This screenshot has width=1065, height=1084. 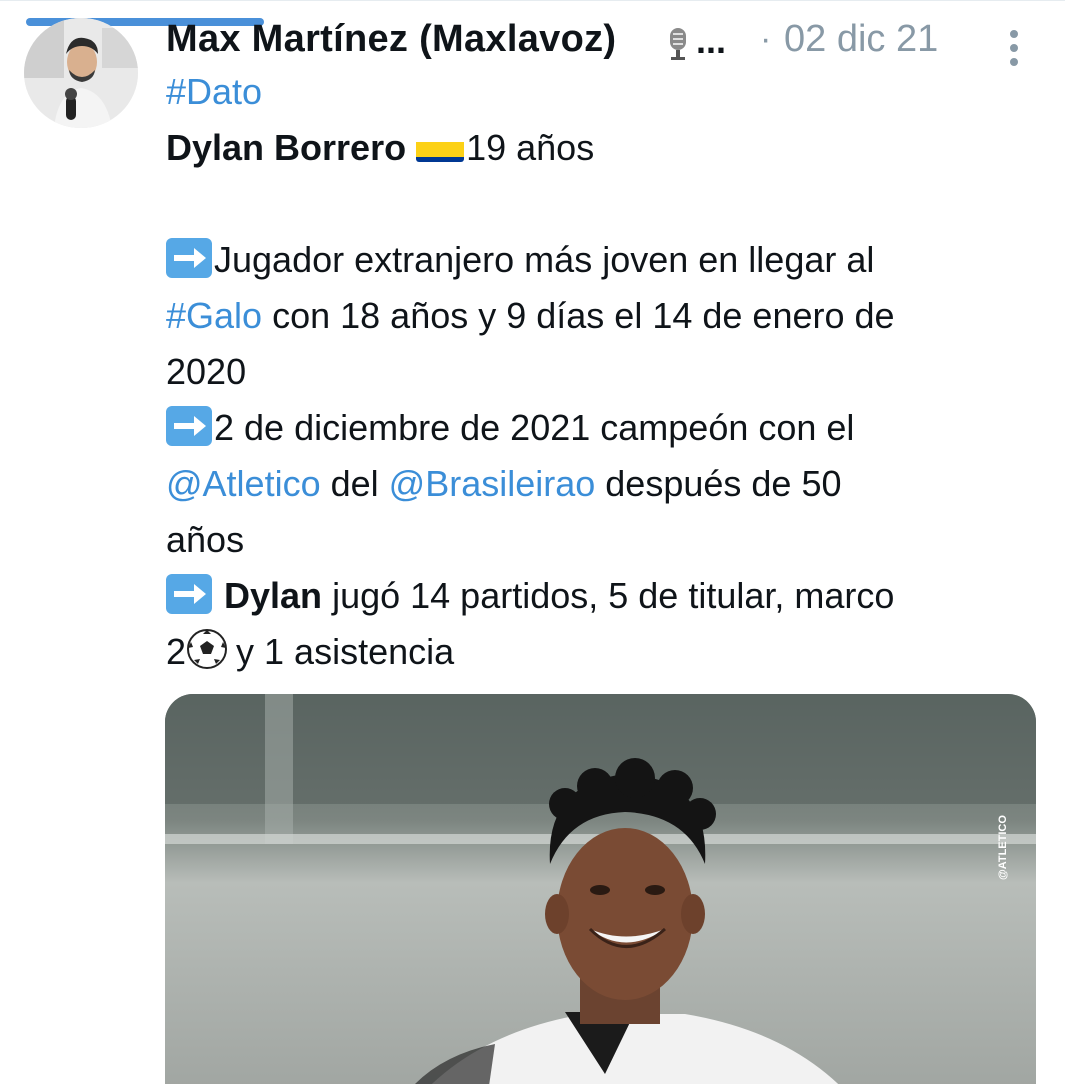 What do you see at coordinates (606, 652) in the screenshot?
I see `tweet-line: 2 y 1 asistencia` at bounding box center [606, 652].